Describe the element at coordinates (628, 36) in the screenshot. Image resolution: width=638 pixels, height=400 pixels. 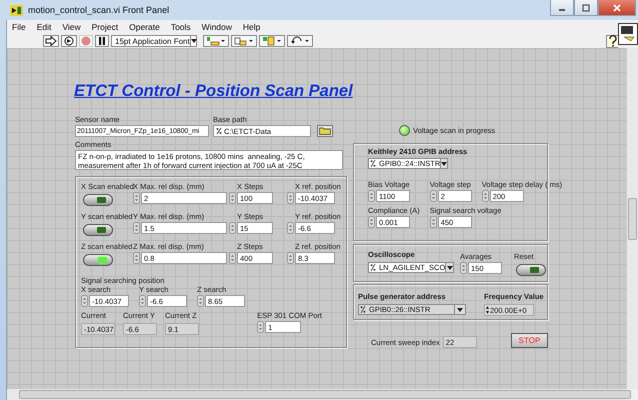
I see `vi-connector-icon` at that location.